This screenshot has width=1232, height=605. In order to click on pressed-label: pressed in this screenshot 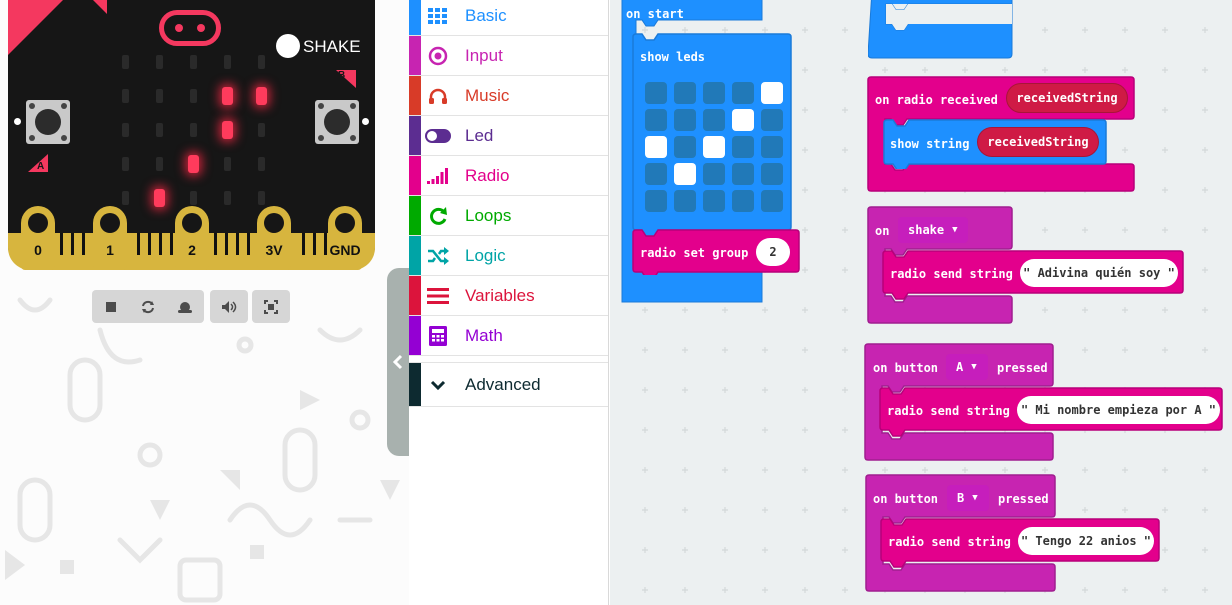, I will do `click(1023, 499)`.